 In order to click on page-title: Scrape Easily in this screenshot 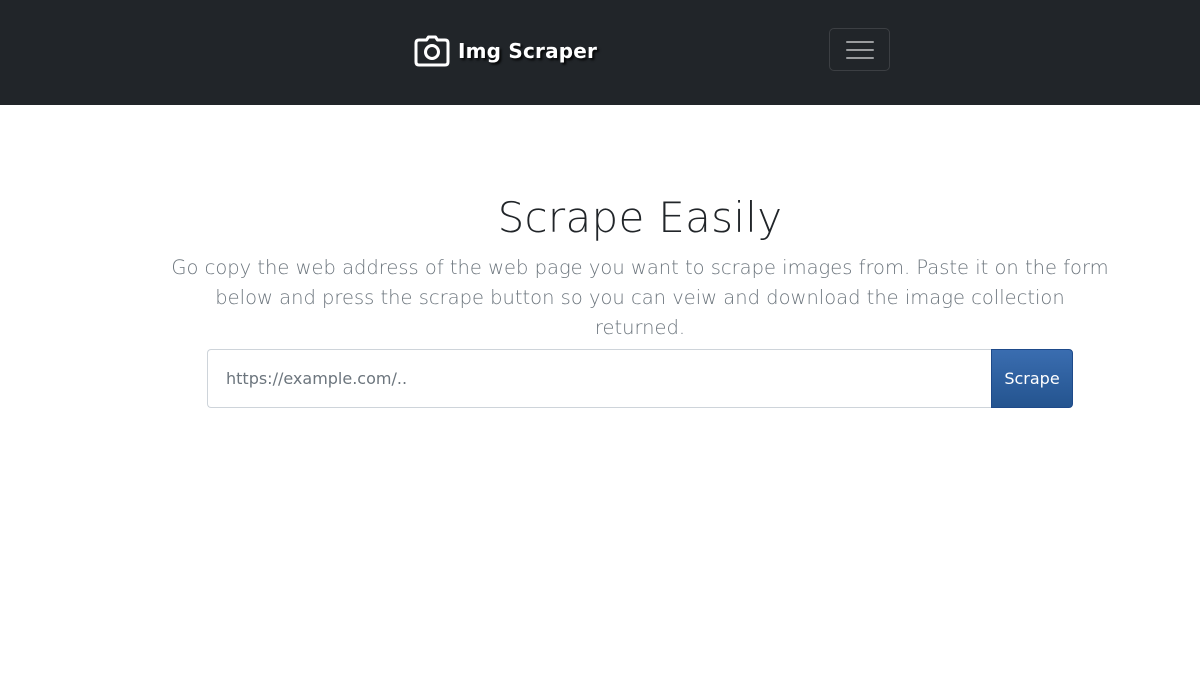, I will do `click(640, 217)`.